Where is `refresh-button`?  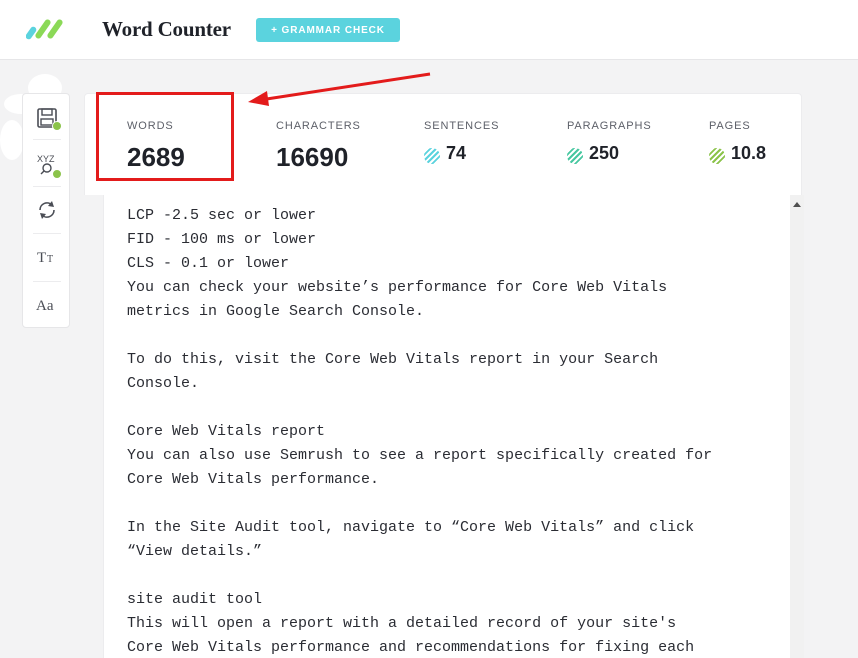 refresh-button is located at coordinates (47, 210).